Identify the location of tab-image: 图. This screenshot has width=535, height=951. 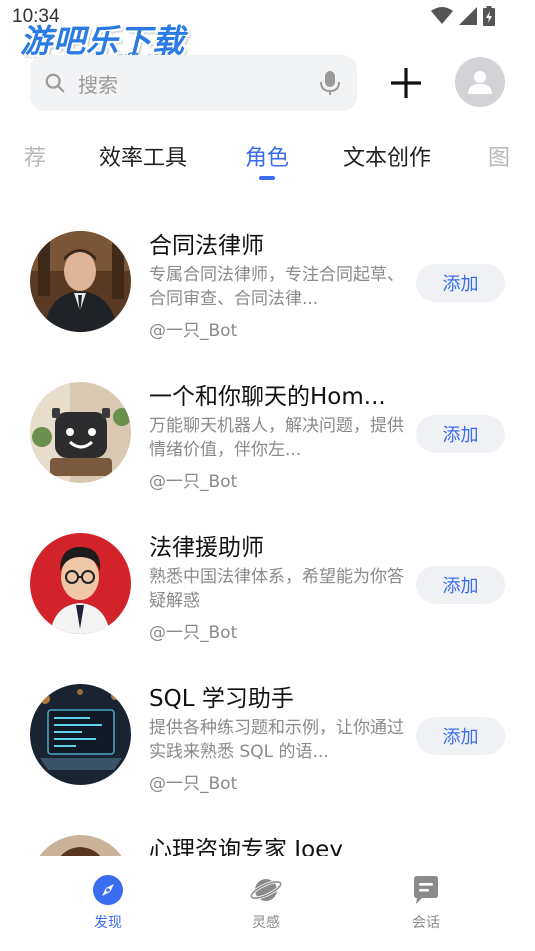
(499, 156).